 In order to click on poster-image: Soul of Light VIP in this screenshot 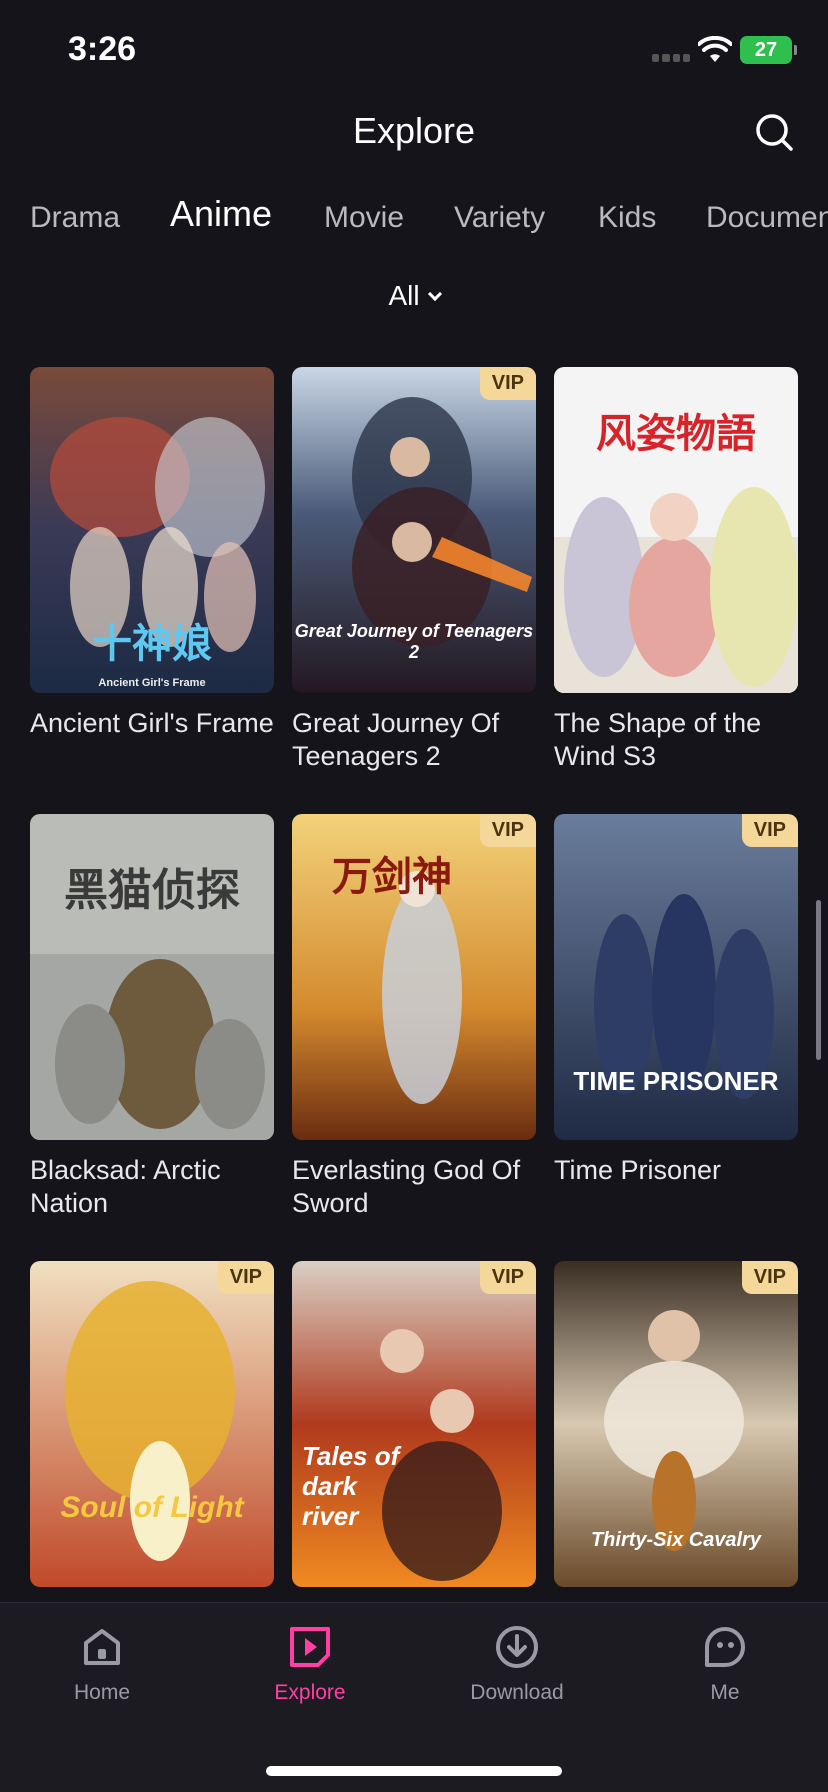, I will do `click(152, 1424)`.